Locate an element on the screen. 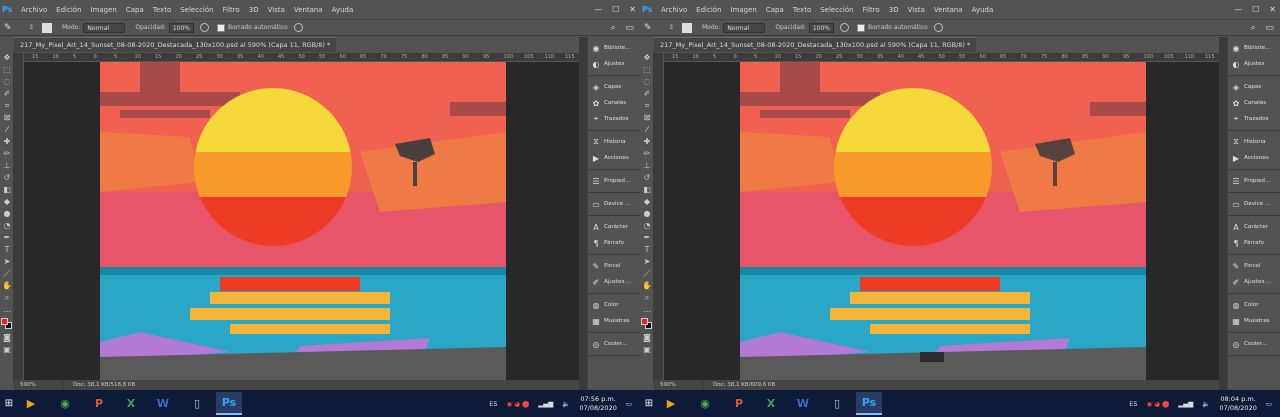  panel-paths: ⌖ Trazados is located at coordinates (614, 119).